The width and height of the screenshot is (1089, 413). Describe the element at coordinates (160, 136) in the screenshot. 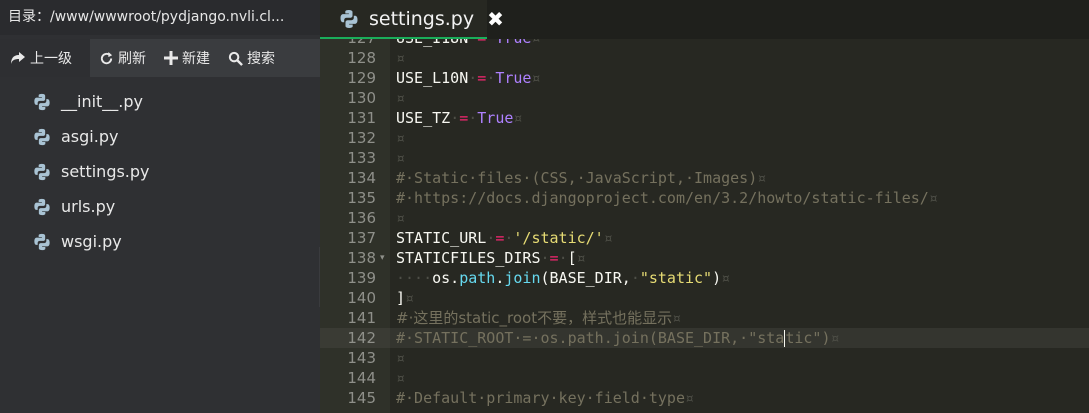

I see `file-item: asgi.py` at that location.